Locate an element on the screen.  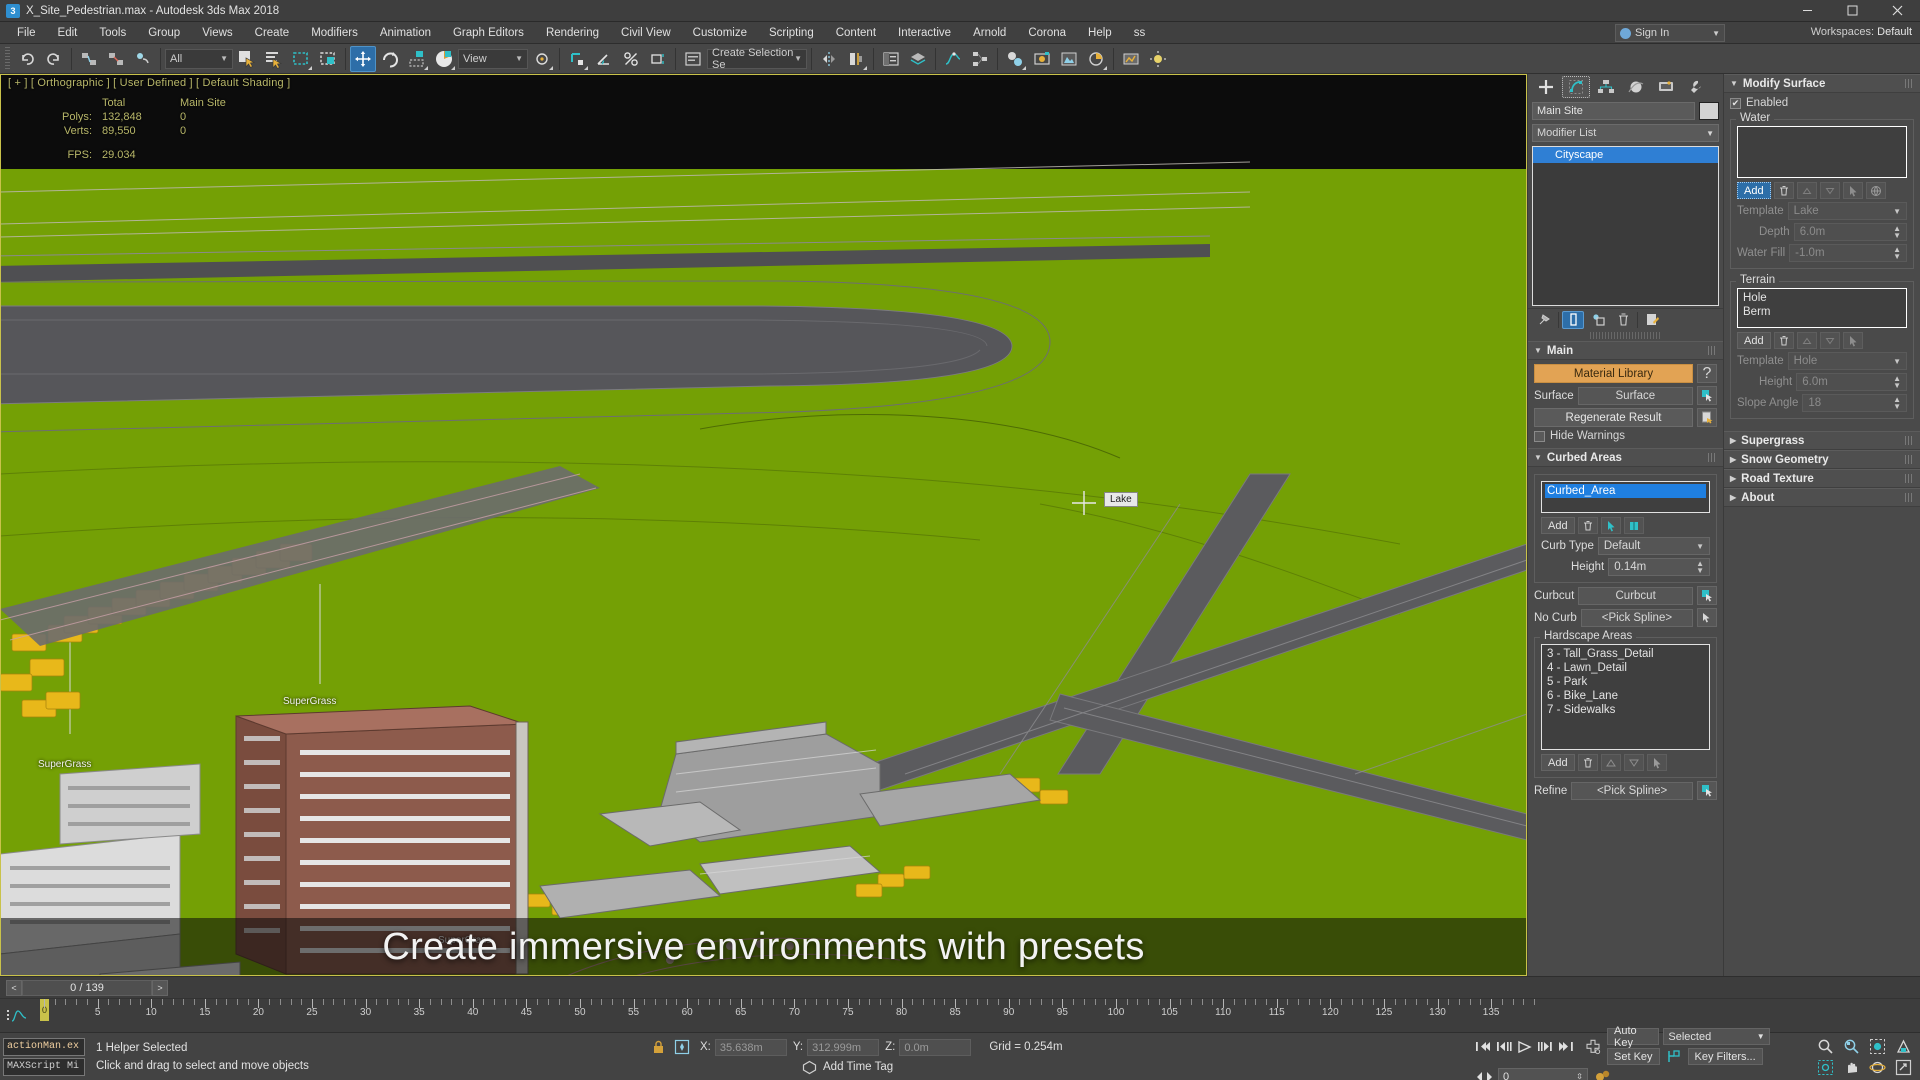
hide-warnings-checkbox is located at coordinates (1539, 436).